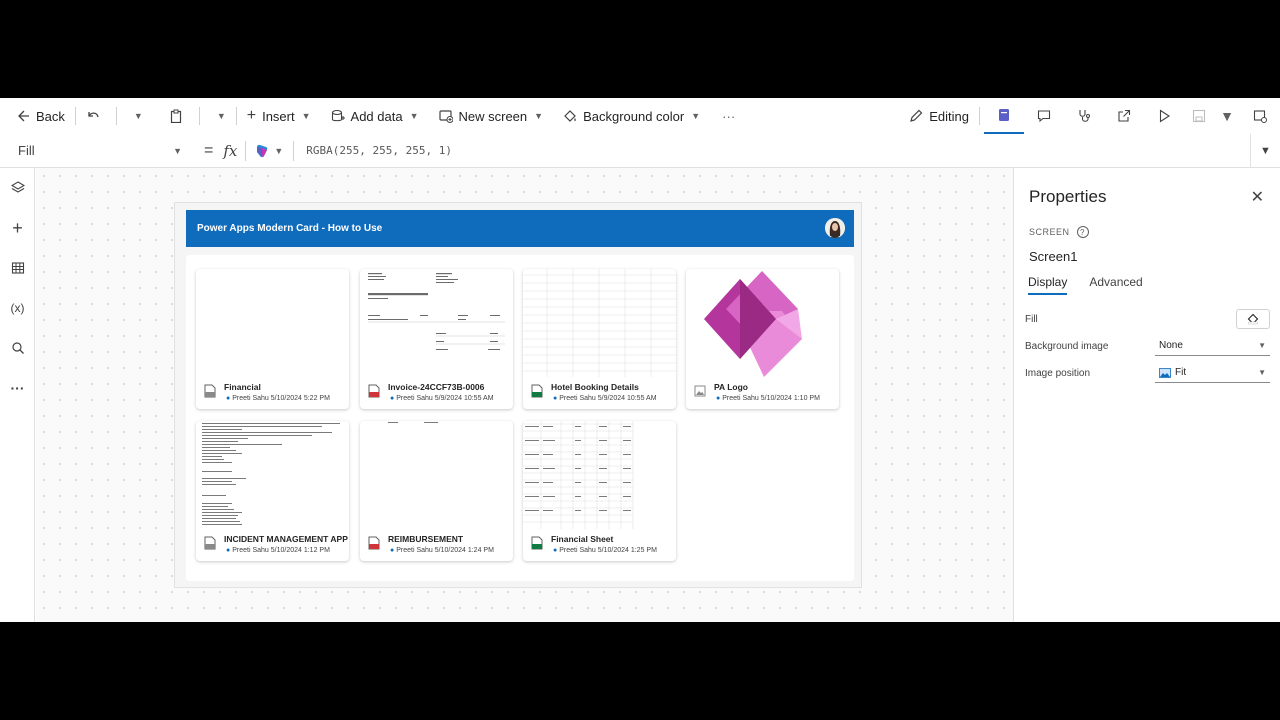 The image size is (1280, 720). I want to click on image-file-icon, so click(700, 391).